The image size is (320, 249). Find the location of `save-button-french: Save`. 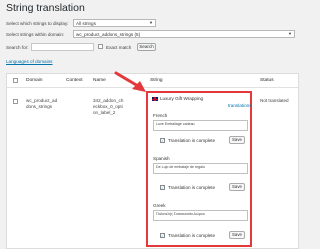

save-button-french: Save is located at coordinates (237, 140).